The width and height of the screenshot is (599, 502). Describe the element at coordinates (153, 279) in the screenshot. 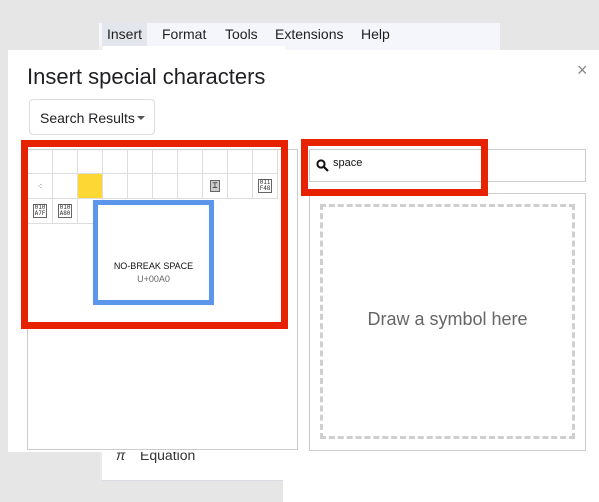

I see `tooltip-char-code: U+00A0` at that location.